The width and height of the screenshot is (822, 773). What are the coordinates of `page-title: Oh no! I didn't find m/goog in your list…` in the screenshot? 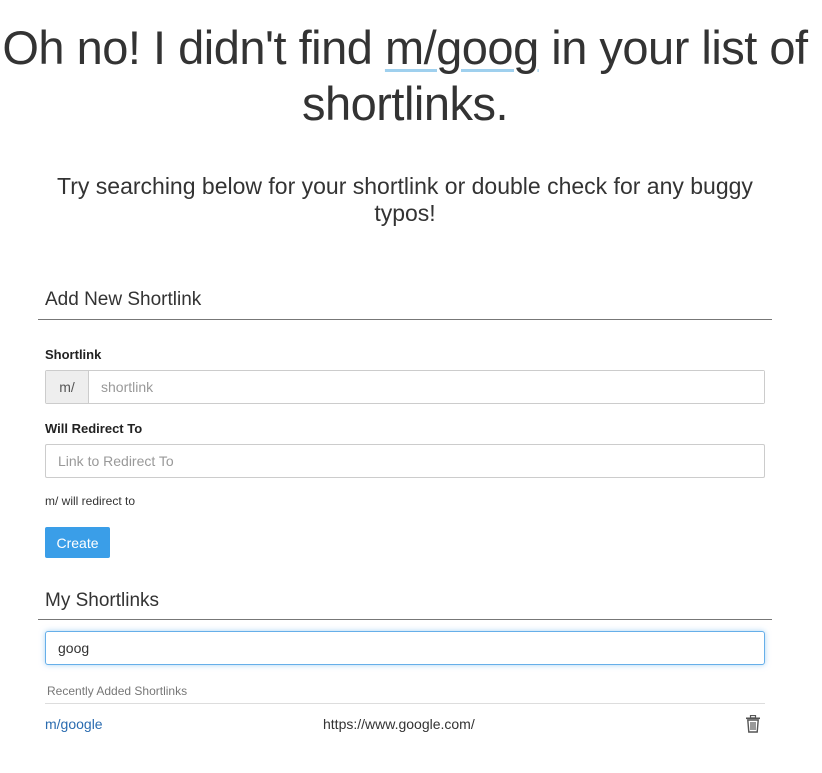 It's located at (405, 76).